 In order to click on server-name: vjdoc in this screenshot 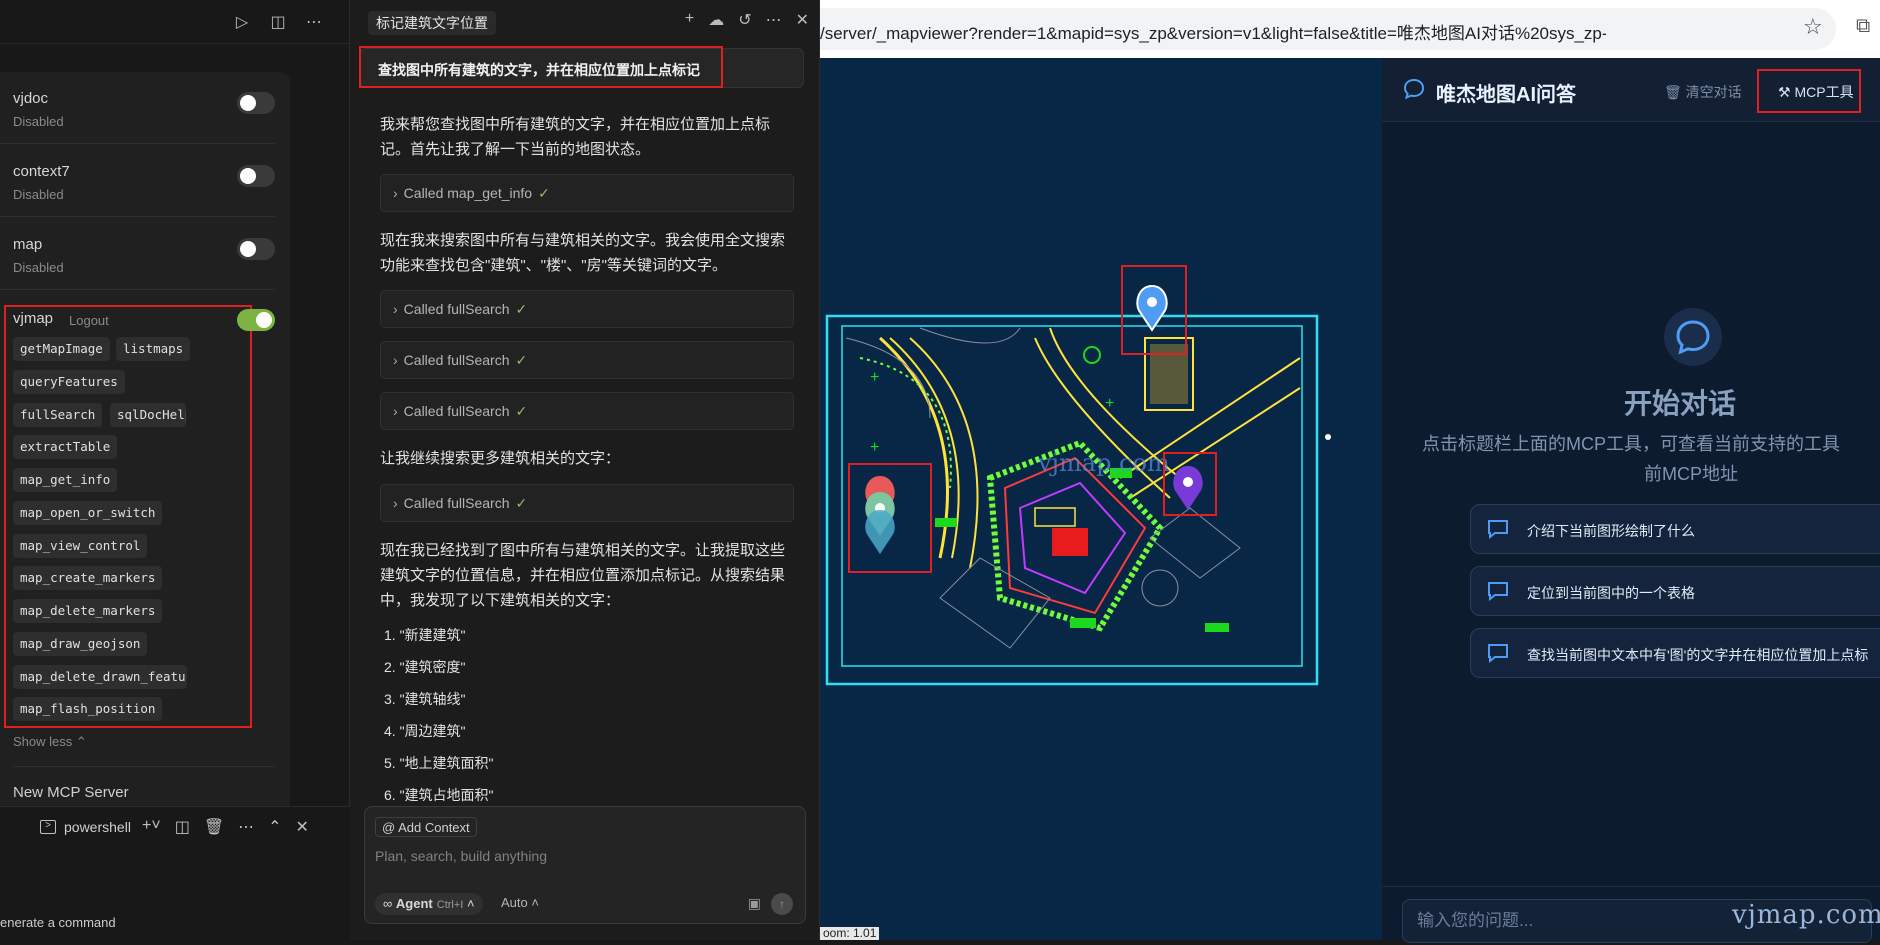, I will do `click(31, 98)`.